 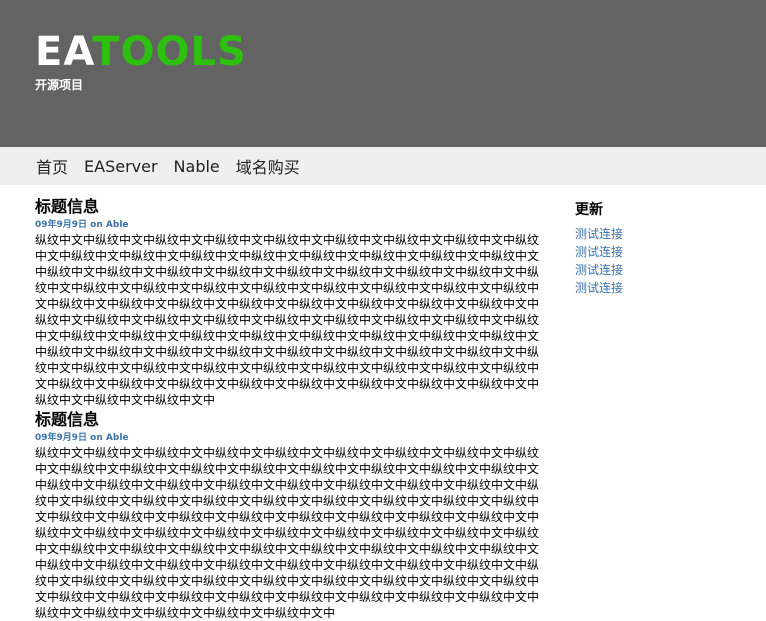 What do you see at coordinates (268, 166) in the screenshot?
I see `nav-item-domain-purchase: 域名购买` at bounding box center [268, 166].